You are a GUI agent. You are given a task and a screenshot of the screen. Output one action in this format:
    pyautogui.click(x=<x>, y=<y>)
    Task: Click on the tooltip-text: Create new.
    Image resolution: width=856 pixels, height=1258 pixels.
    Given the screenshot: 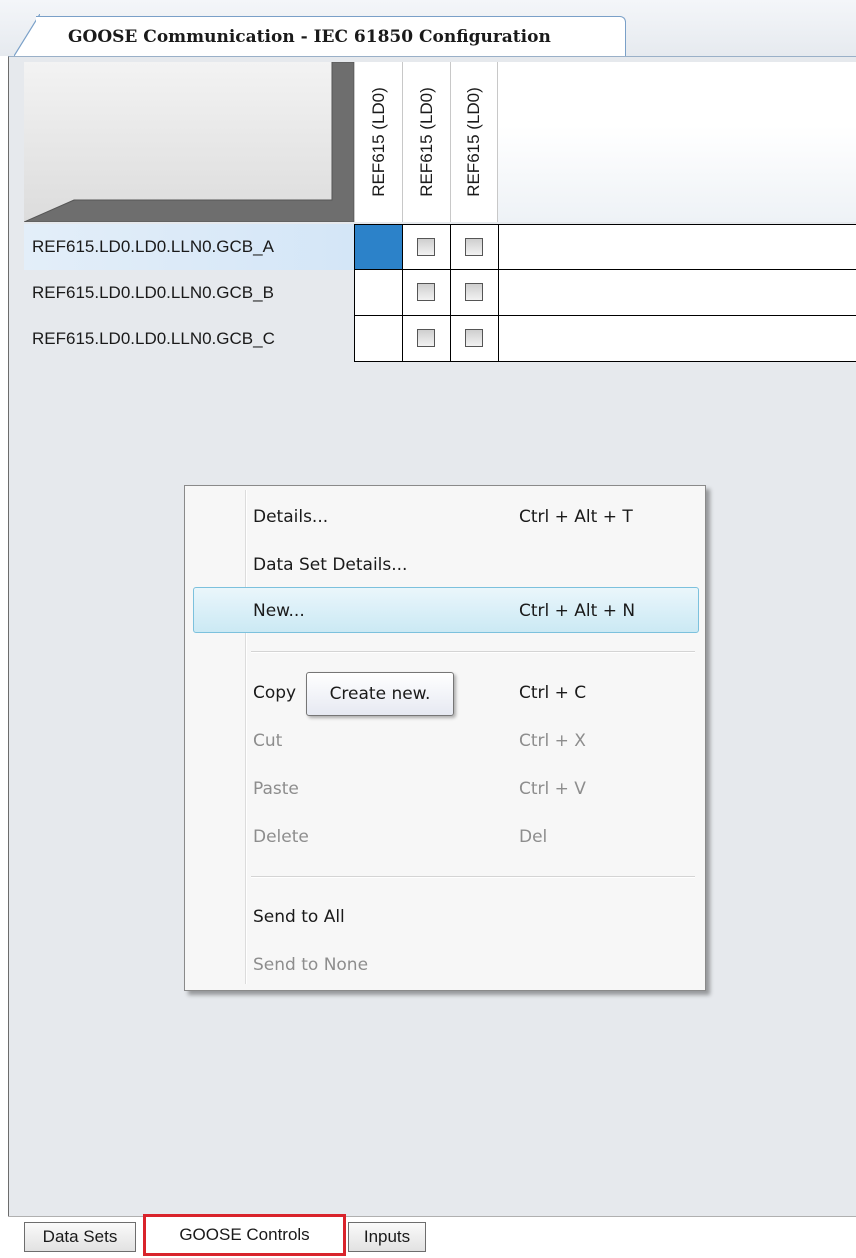 What is the action you would take?
    pyautogui.click(x=380, y=694)
    